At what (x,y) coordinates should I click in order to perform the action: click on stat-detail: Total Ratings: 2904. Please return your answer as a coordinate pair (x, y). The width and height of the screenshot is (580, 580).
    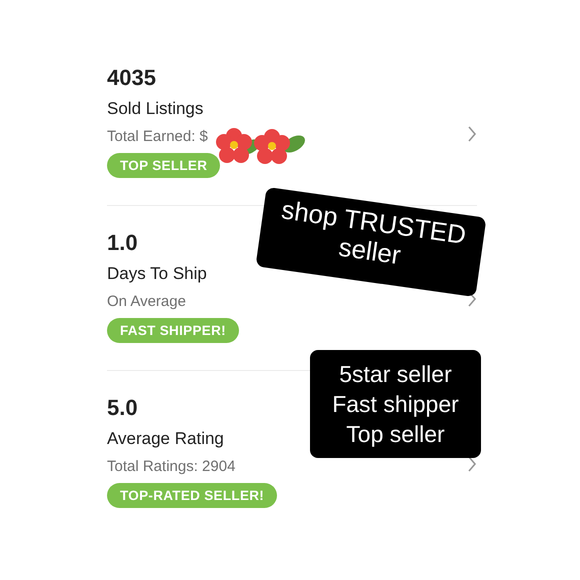
    Looking at the image, I should click on (171, 467).